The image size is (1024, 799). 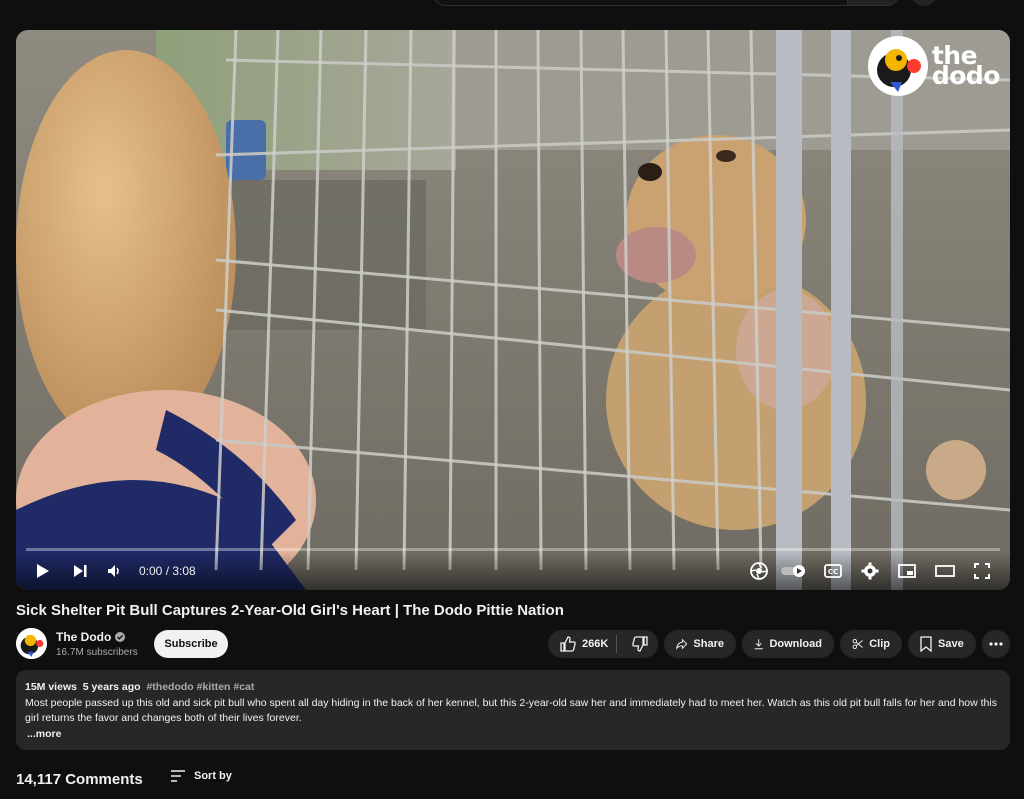 I want to click on download-button: Download, so click(x=788, y=644).